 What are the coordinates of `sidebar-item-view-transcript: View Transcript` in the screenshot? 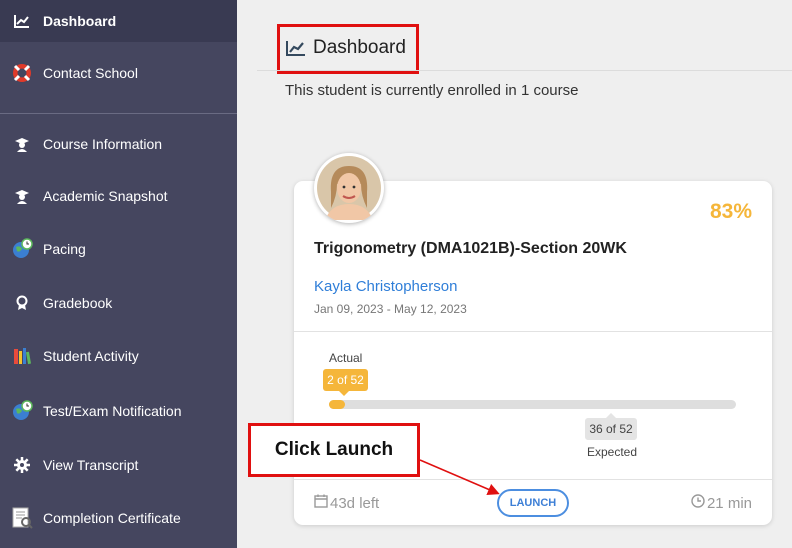 It's located at (118, 465).